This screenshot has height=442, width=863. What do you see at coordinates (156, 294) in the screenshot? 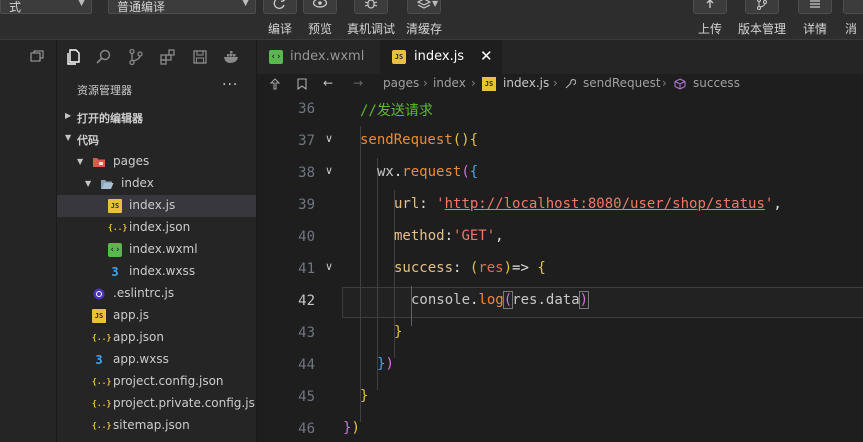
I see `tree-item-eslintrc: .eslintrc.js` at bounding box center [156, 294].